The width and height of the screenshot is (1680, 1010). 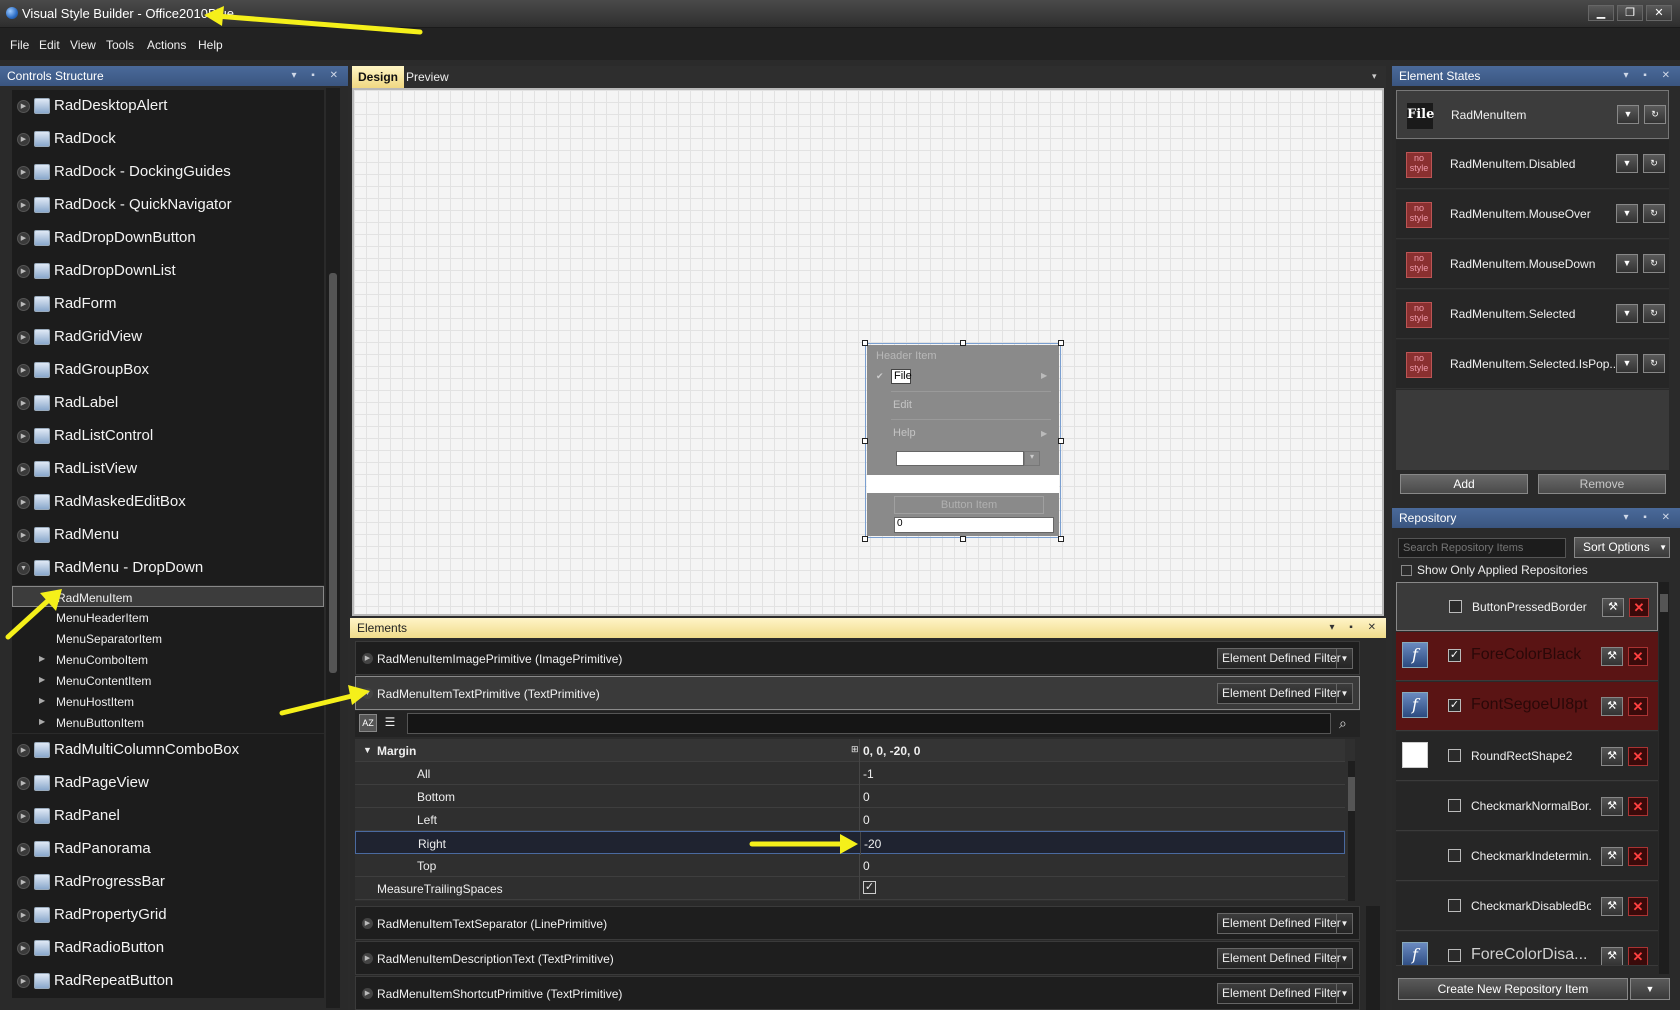 I want to click on tree-scrollbar, so click(x=333, y=548).